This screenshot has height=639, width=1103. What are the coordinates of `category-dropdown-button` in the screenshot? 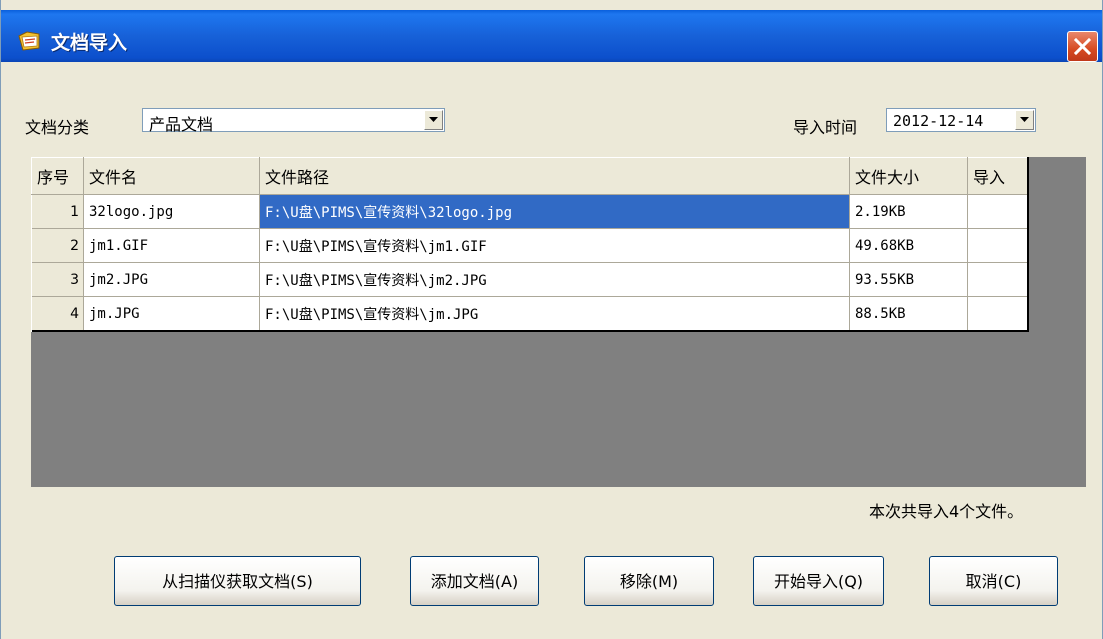 It's located at (433, 120).